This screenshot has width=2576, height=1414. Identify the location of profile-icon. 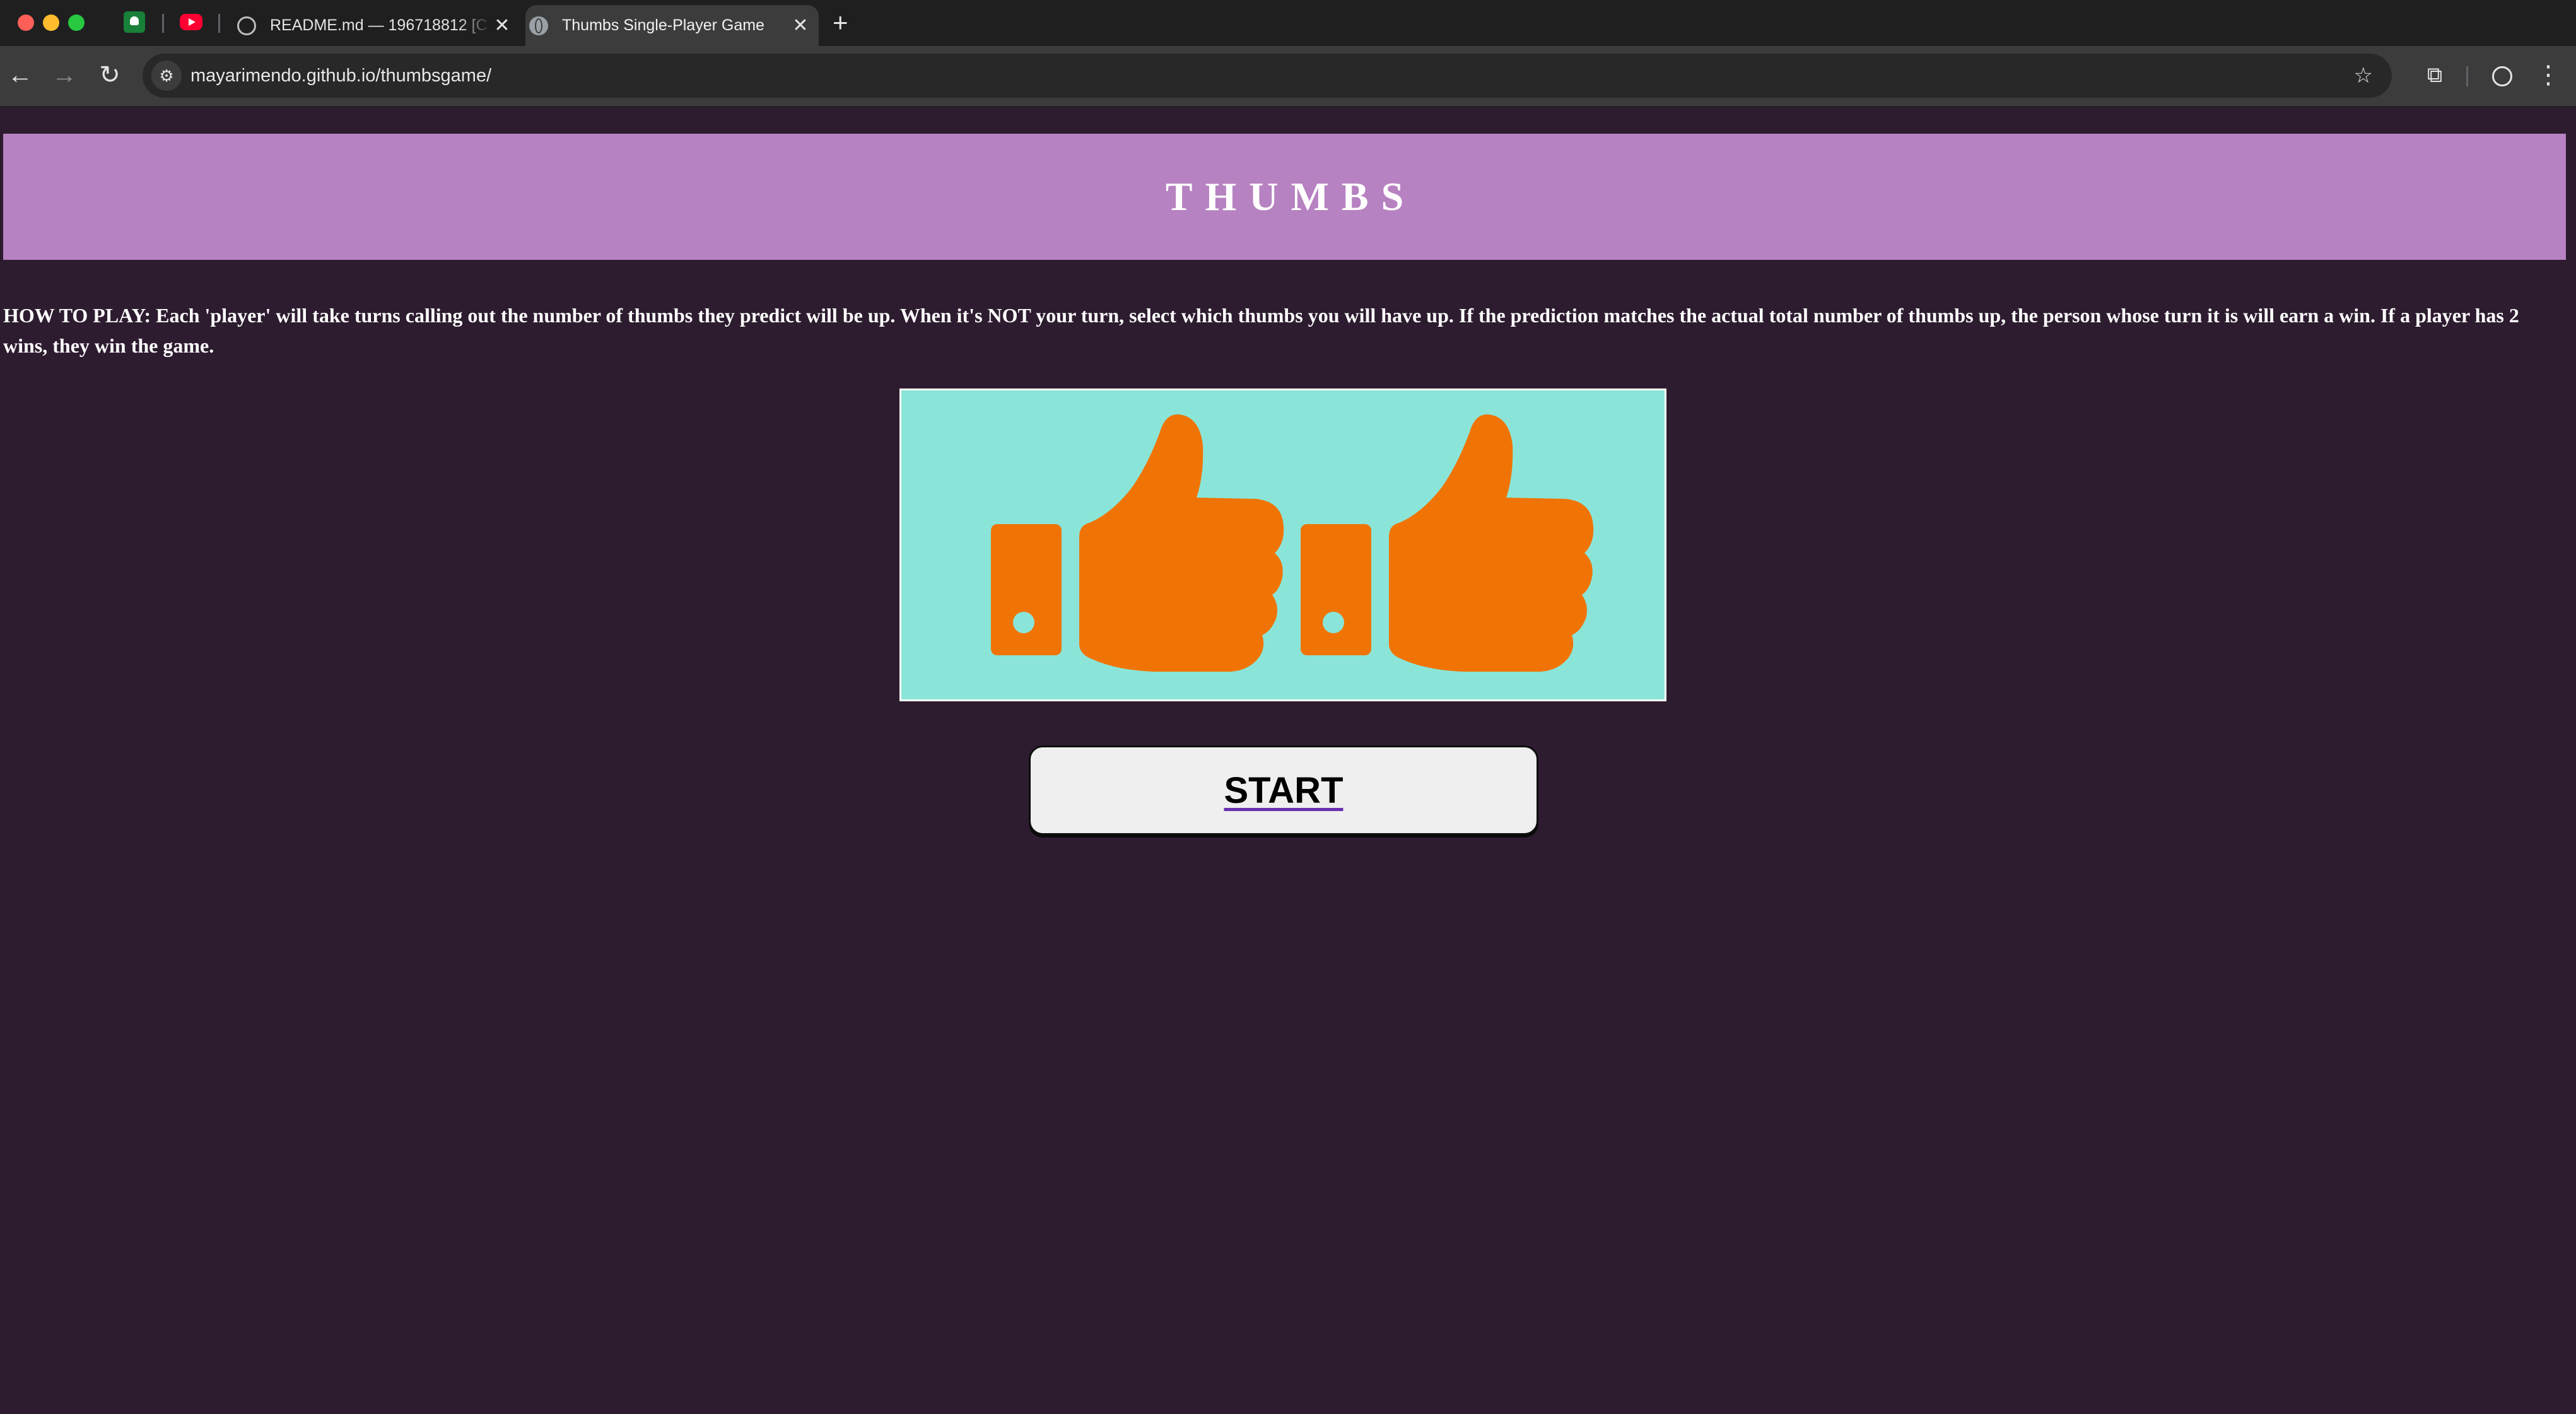
(2502, 75).